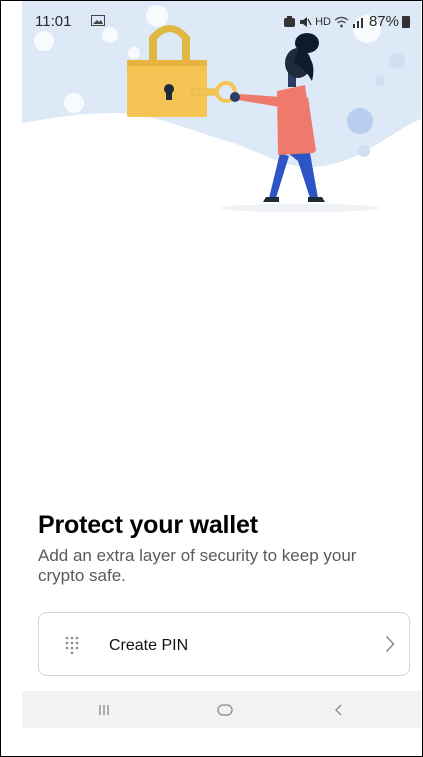 This screenshot has height=757, width=423. Describe the element at coordinates (341, 21) in the screenshot. I see `wifi-icon` at that location.